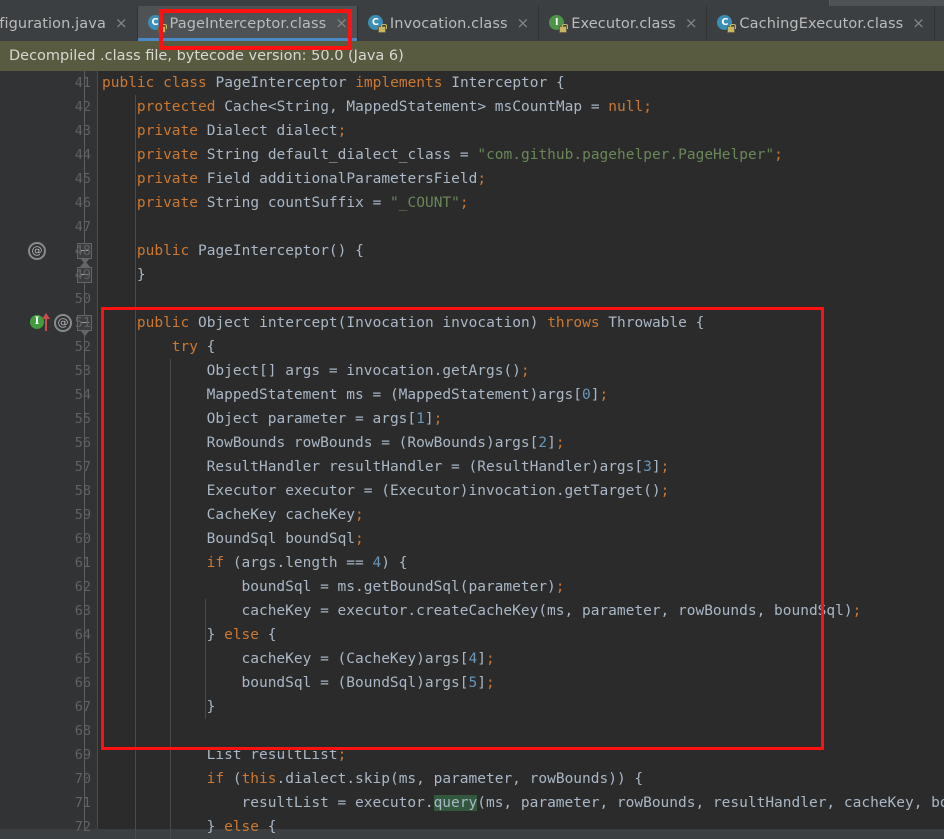 This screenshot has height=839, width=944. What do you see at coordinates (82, 683) in the screenshot?
I see `line-number: 66` at bounding box center [82, 683].